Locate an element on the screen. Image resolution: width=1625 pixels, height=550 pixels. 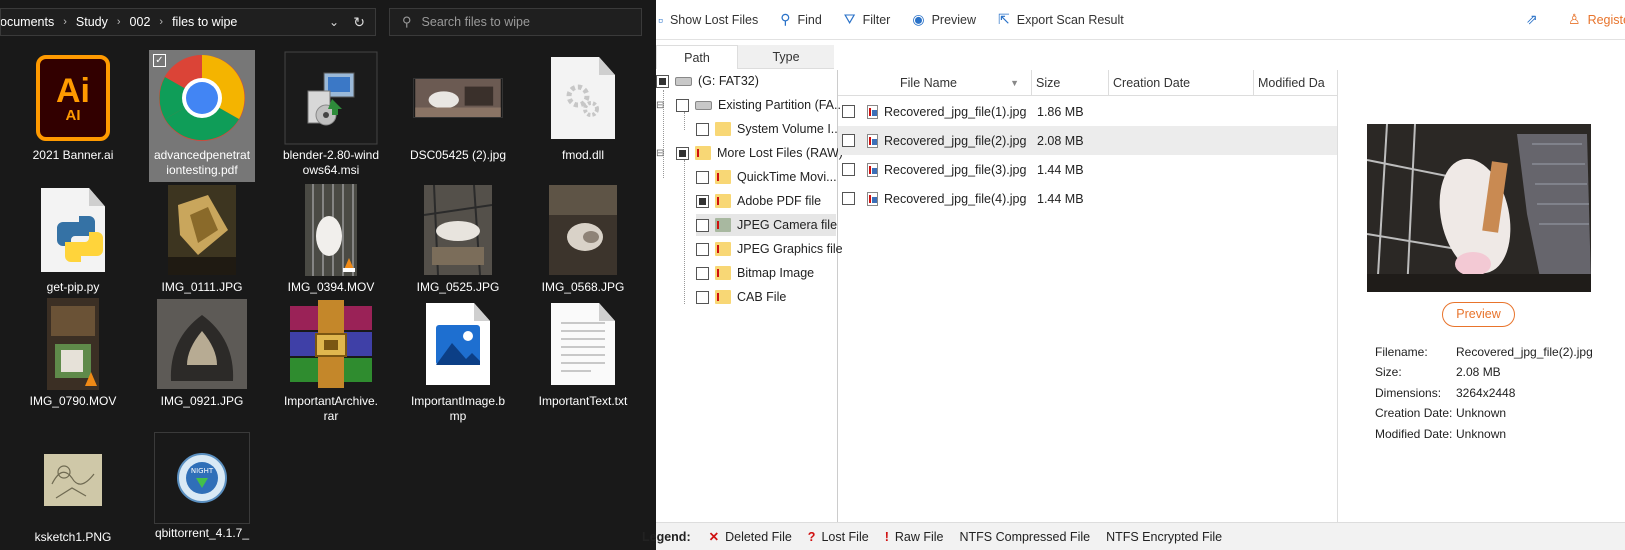
column-label: Modified Da is located at coordinates (1291, 83).